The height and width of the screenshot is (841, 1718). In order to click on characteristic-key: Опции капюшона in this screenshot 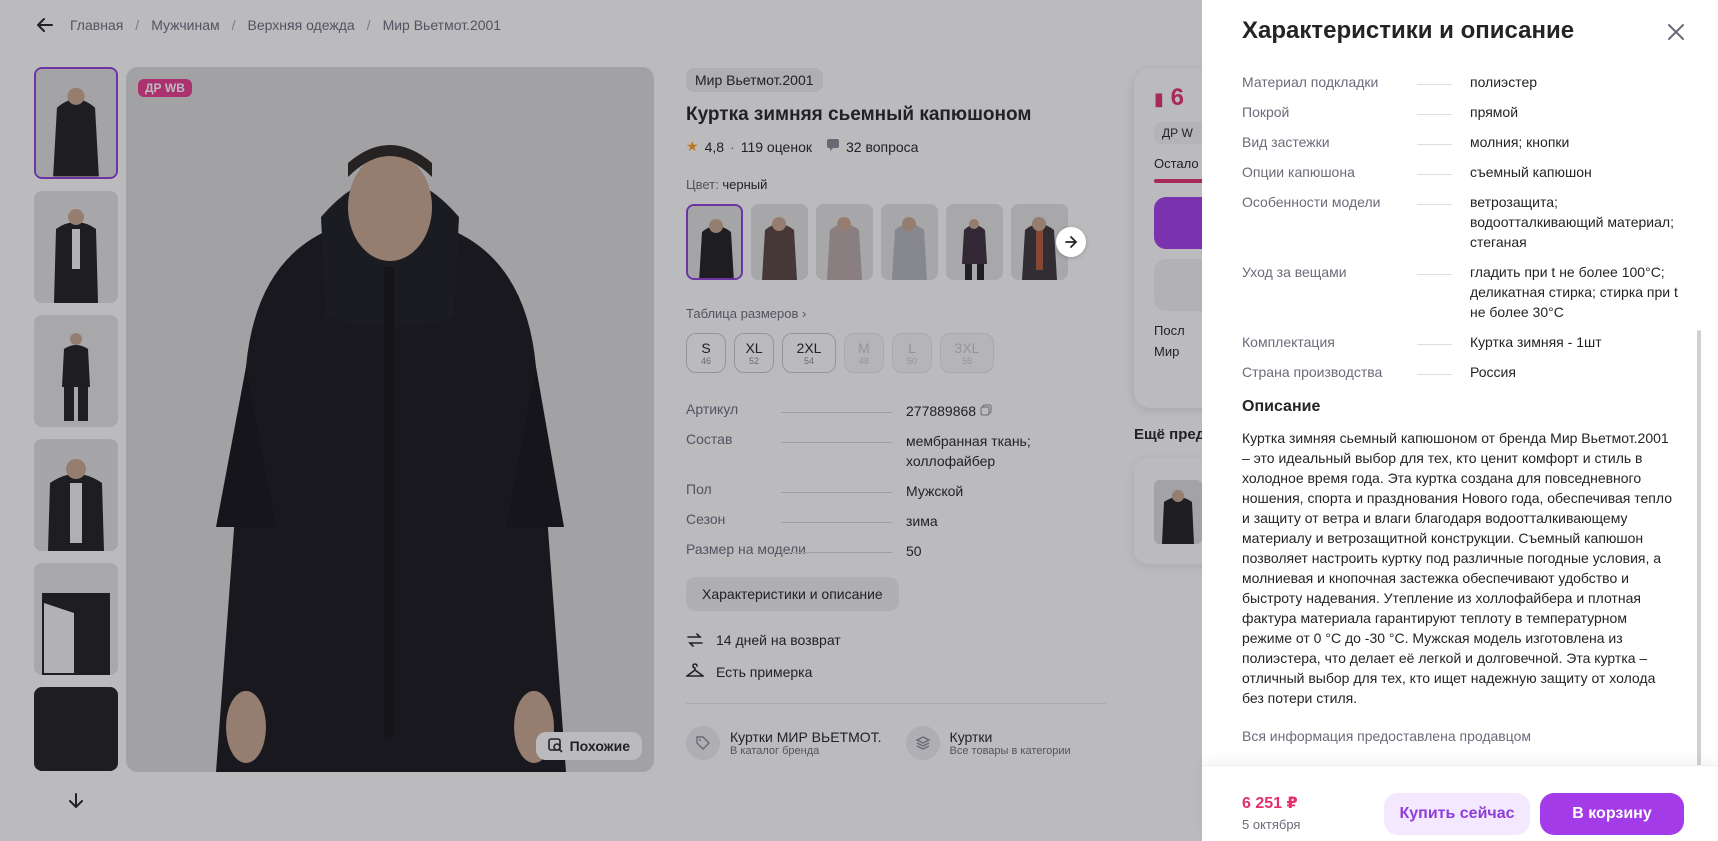, I will do `click(1356, 172)`.